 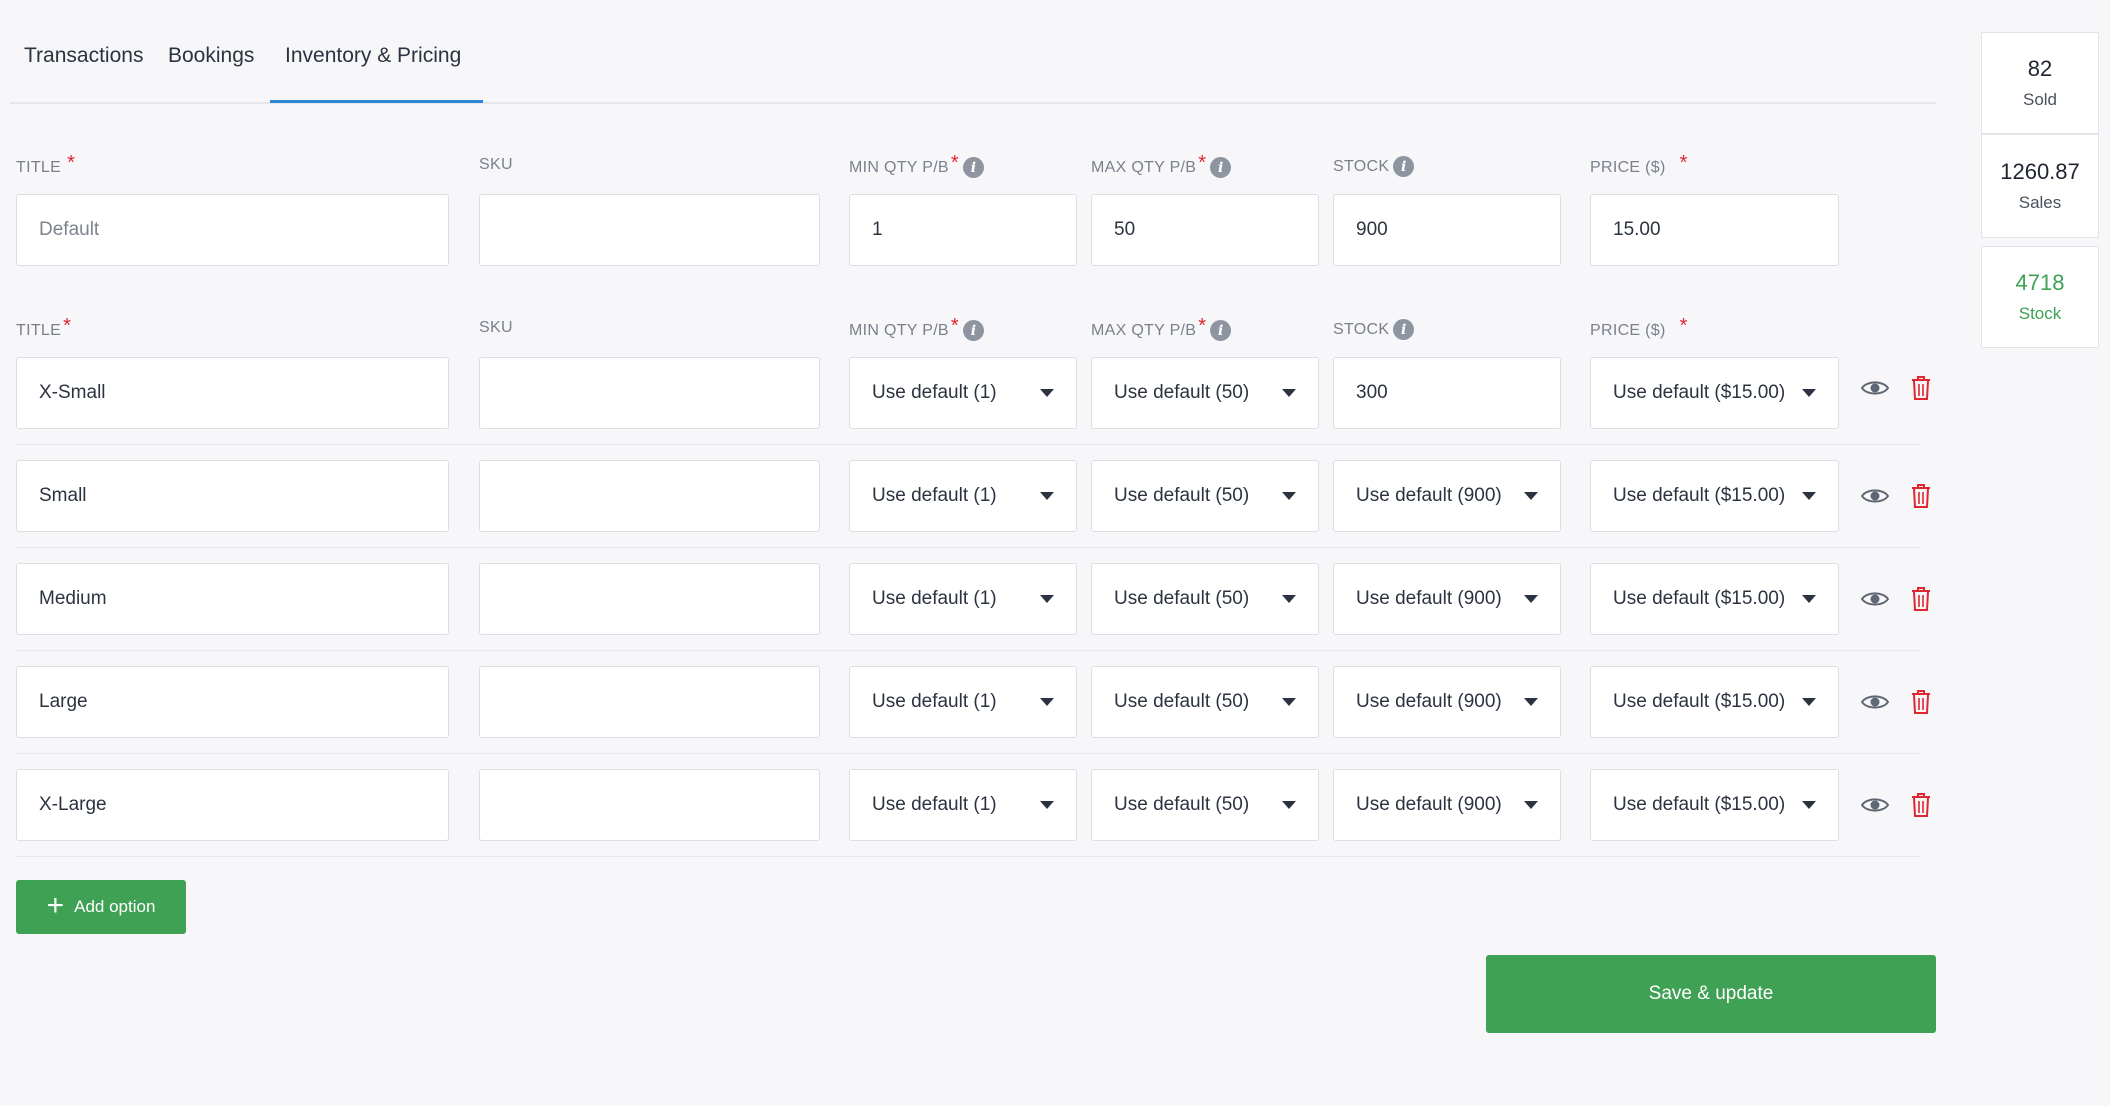 I want to click on add-option-button: + Add option, so click(x=101, y=907).